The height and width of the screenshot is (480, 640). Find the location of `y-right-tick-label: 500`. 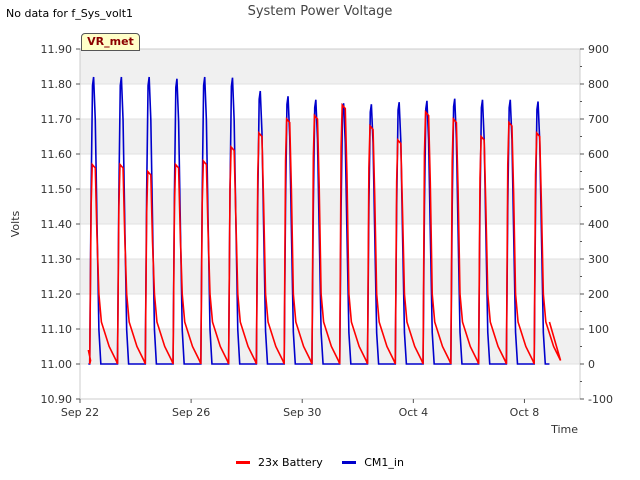

y-right-tick-label: 500 is located at coordinates (598, 189).